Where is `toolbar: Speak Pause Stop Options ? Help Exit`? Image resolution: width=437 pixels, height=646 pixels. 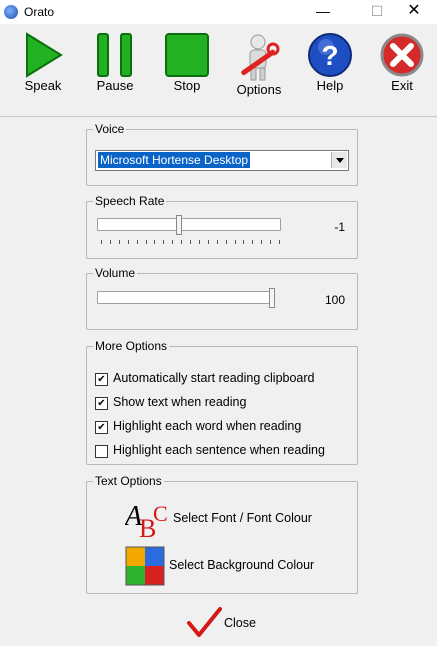
toolbar: Speak Pause Stop Options ? Help Exit is located at coordinates (218, 70).